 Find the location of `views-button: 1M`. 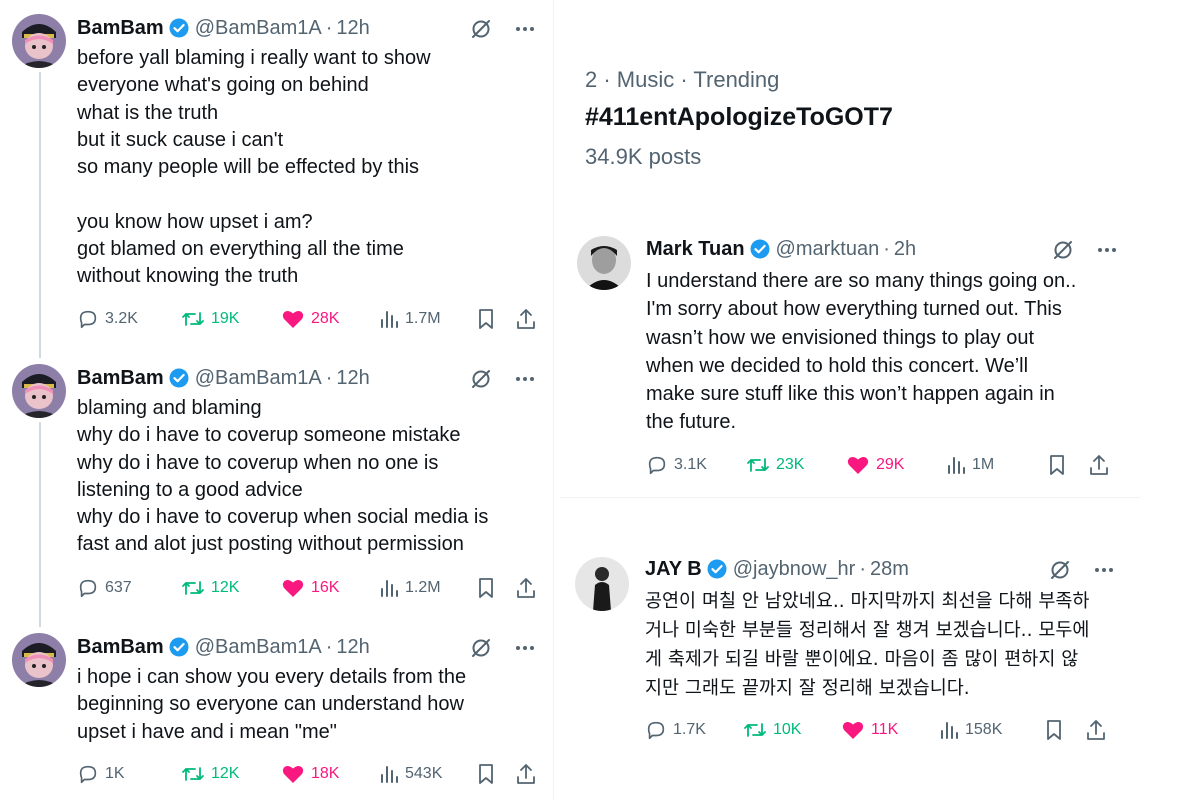

views-button: 1M is located at coordinates (996, 465).